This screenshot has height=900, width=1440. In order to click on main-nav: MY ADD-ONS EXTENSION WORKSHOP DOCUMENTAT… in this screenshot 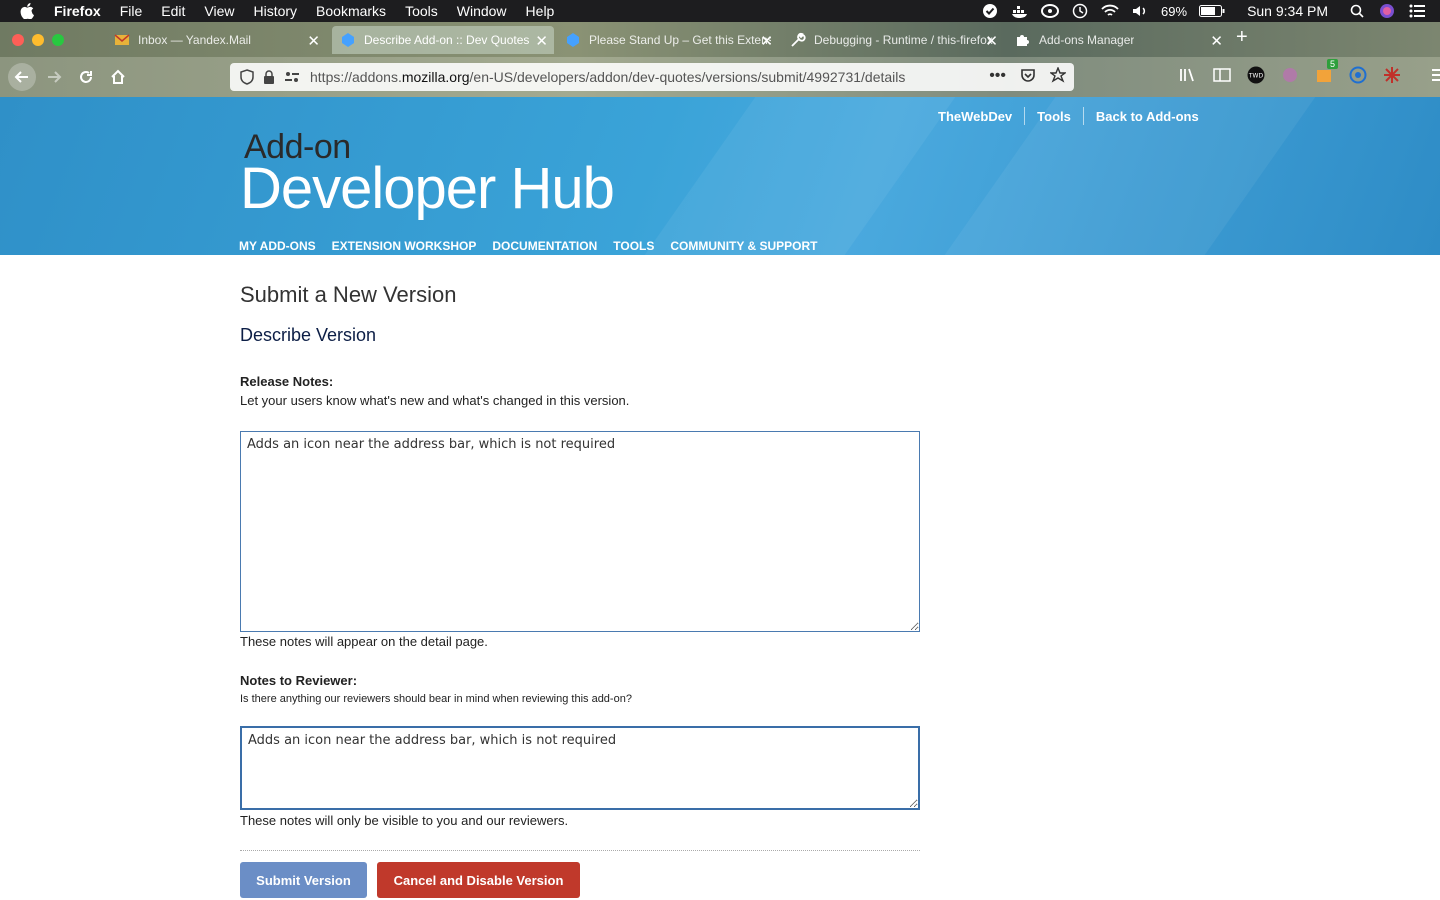, I will do `click(528, 246)`.